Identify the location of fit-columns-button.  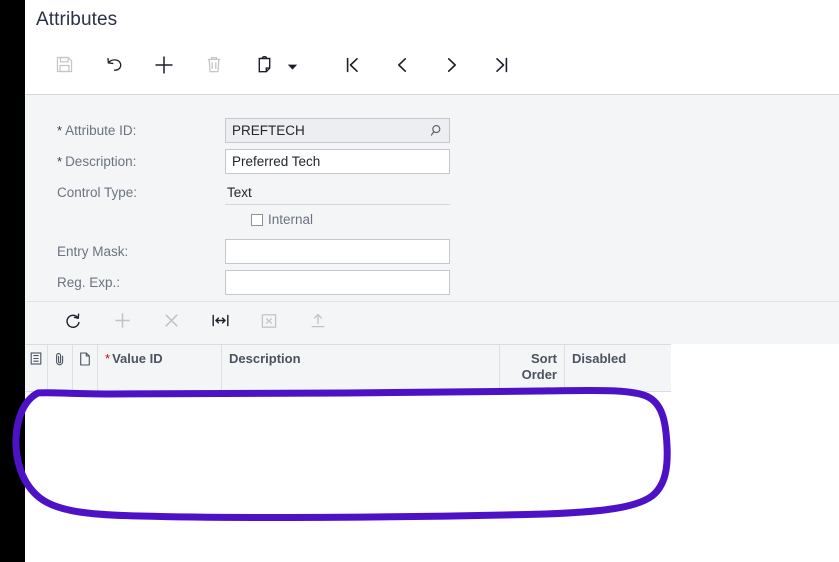
(220, 323).